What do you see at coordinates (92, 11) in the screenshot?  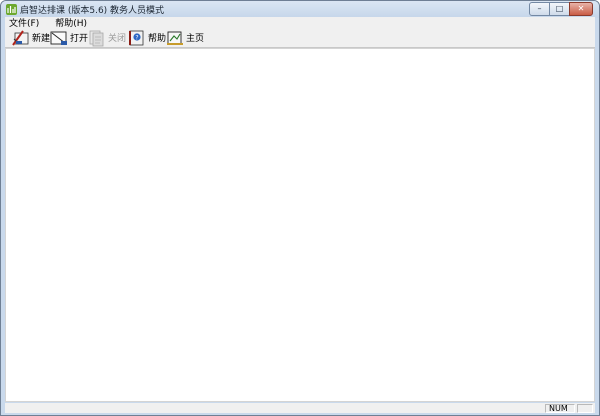 I see `window-title: 启智达排课 (版本5.6) 教务人员模式` at bounding box center [92, 11].